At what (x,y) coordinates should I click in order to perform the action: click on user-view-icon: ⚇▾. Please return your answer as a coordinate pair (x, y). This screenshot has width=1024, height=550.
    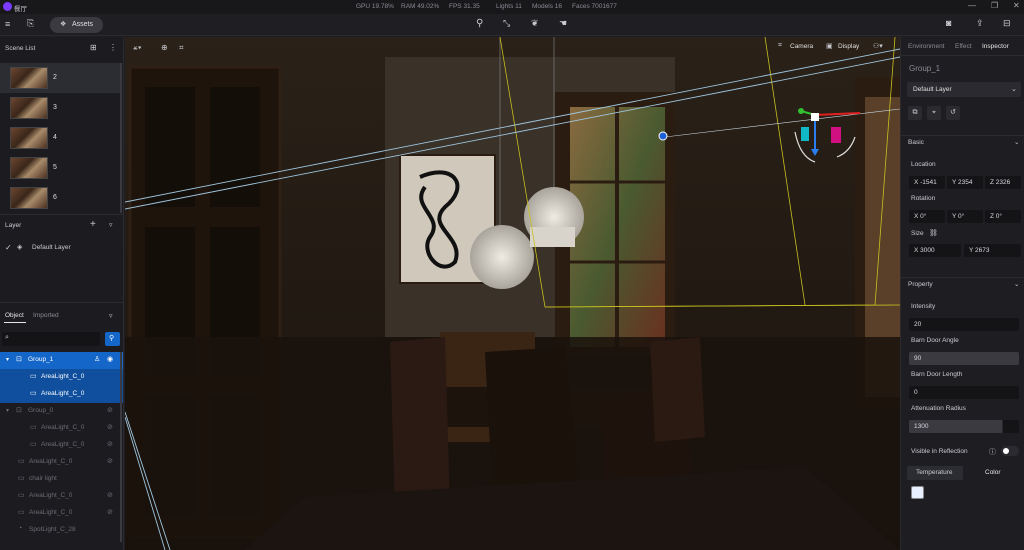
    Looking at the image, I should click on (878, 46).